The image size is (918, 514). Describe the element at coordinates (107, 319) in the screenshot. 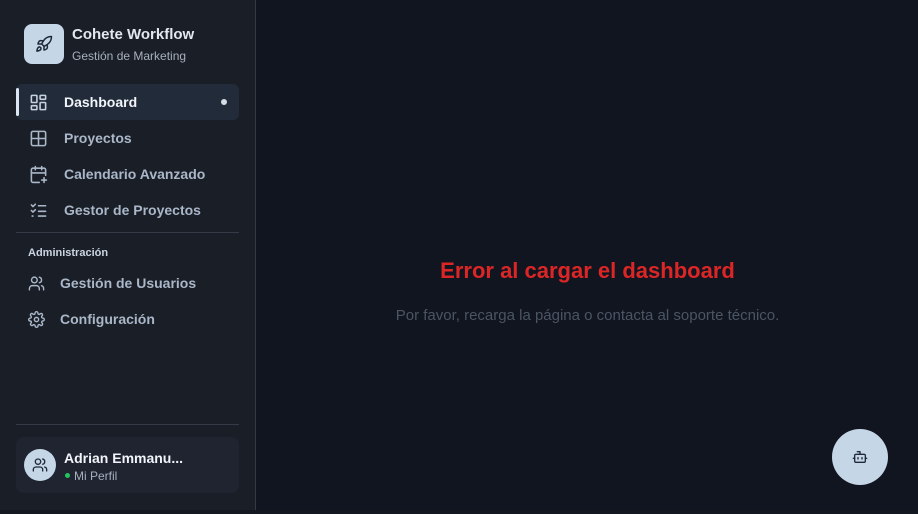

I see `sidebar-item-label: Configuración` at that location.